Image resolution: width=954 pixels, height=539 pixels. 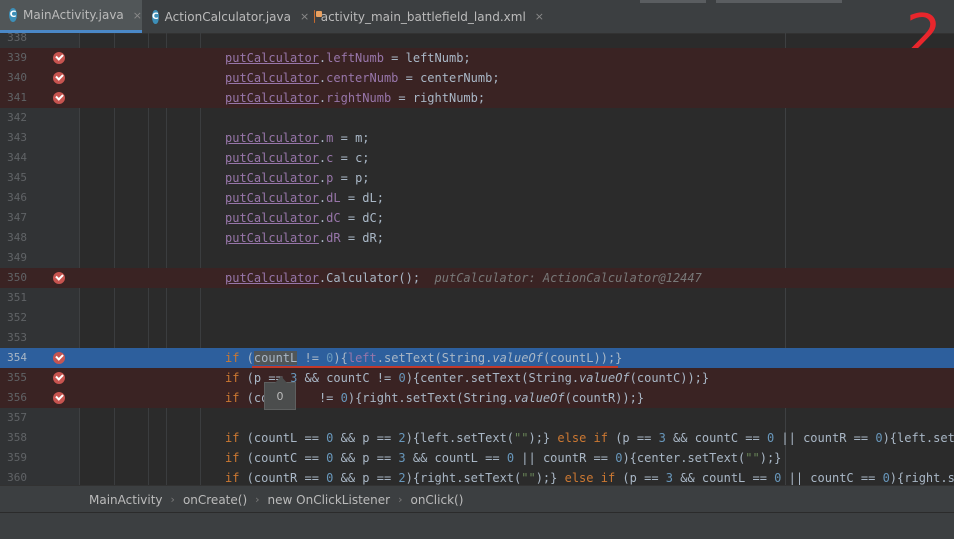 What do you see at coordinates (227, 16) in the screenshot?
I see `tab-label: ActionCalculator.java` at bounding box center [227, 16].